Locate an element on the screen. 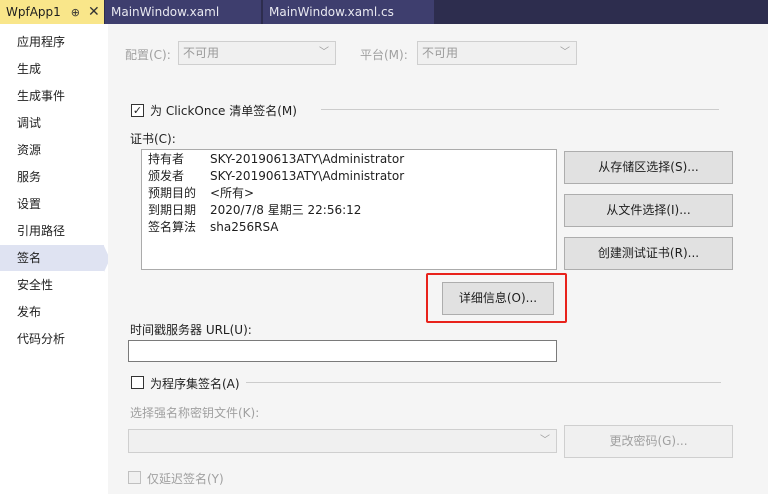  sidebar-item-code-analysis: 代码分析 is located at coordinates (52, 339).